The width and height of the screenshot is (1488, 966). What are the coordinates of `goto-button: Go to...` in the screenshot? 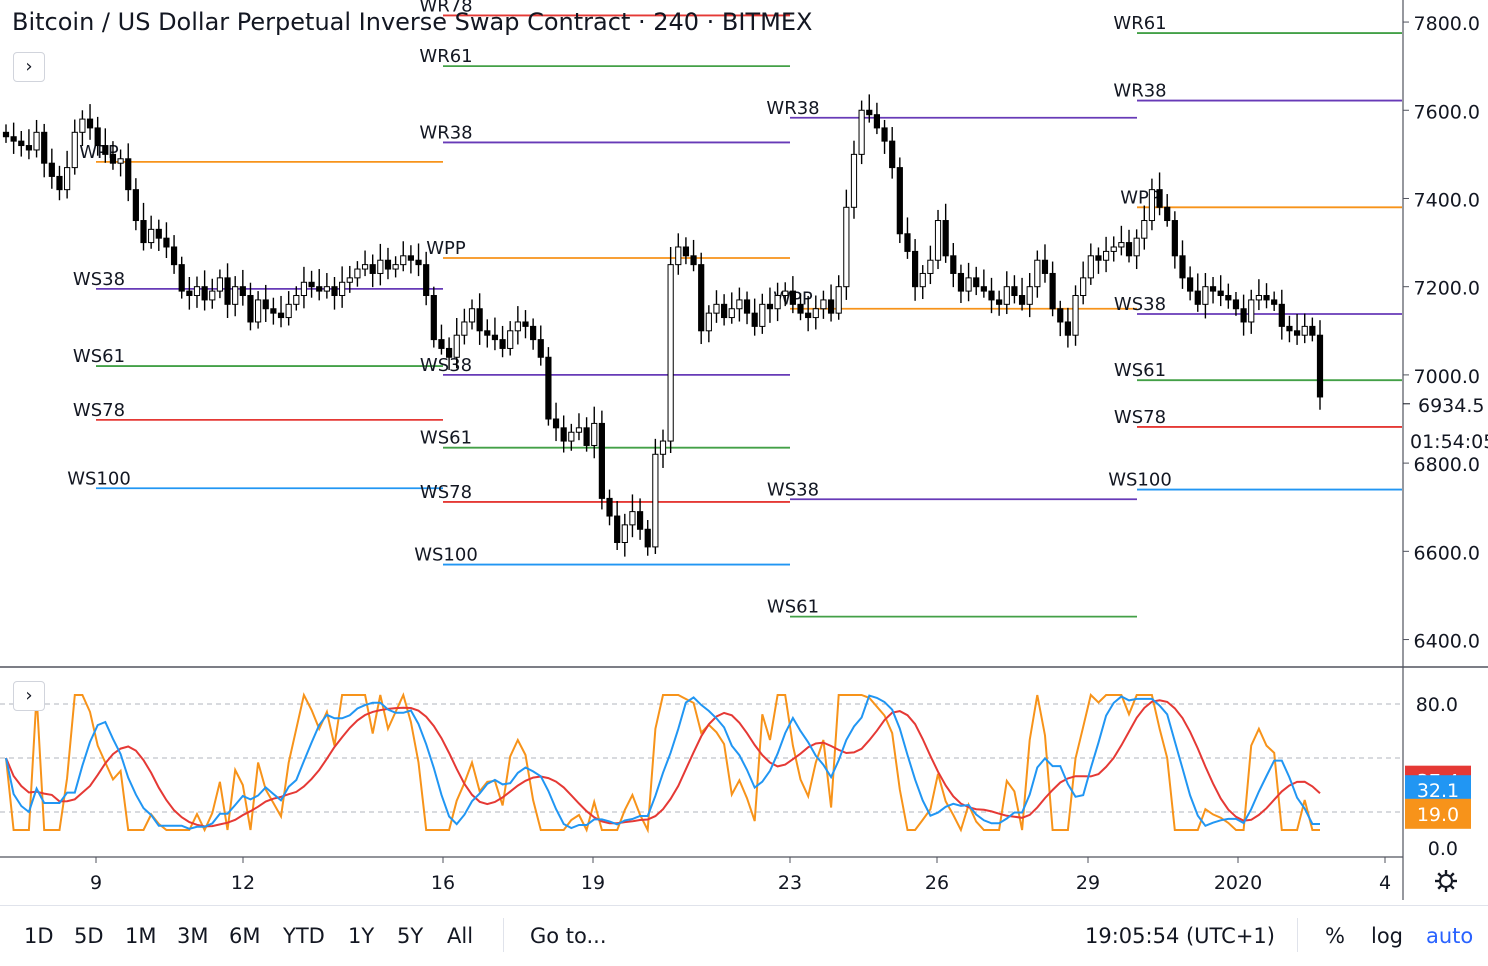 It's located at (568, 936).